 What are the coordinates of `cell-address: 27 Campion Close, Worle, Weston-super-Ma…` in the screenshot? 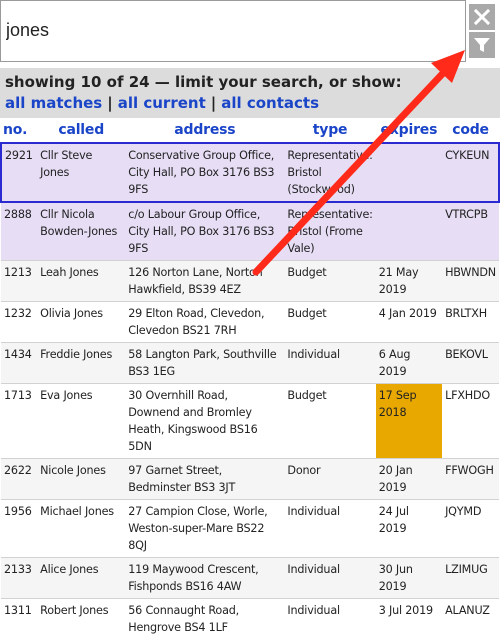 It's located at (204, 529).